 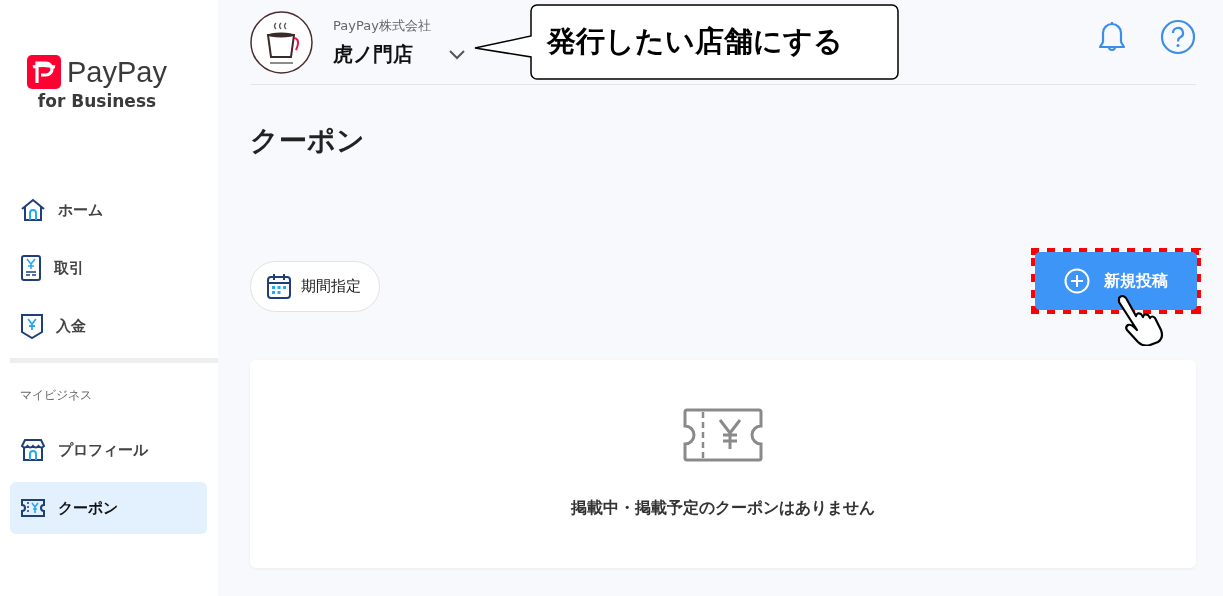 What do you see at coordinates (373, 54) in the screenshot?
I see `store-name: 虎ノ門店` at bounding box center [373, 54].